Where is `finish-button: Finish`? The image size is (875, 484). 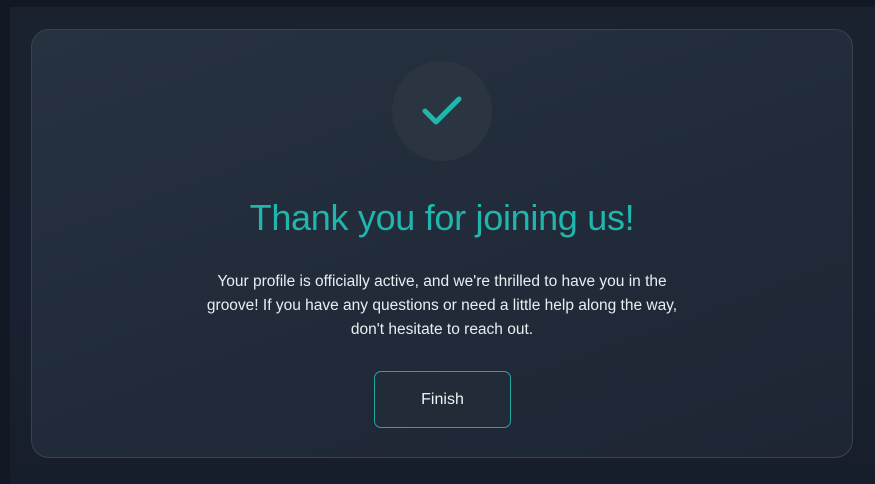
finish-button: Finish is located at coordinates (442, 399).